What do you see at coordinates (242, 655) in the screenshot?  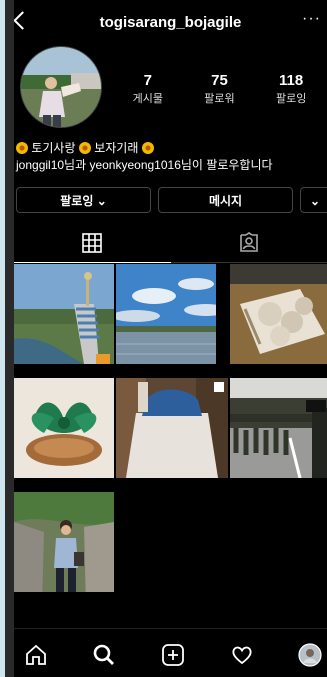 I see `heart-icon` at bounding box center [242, 655].